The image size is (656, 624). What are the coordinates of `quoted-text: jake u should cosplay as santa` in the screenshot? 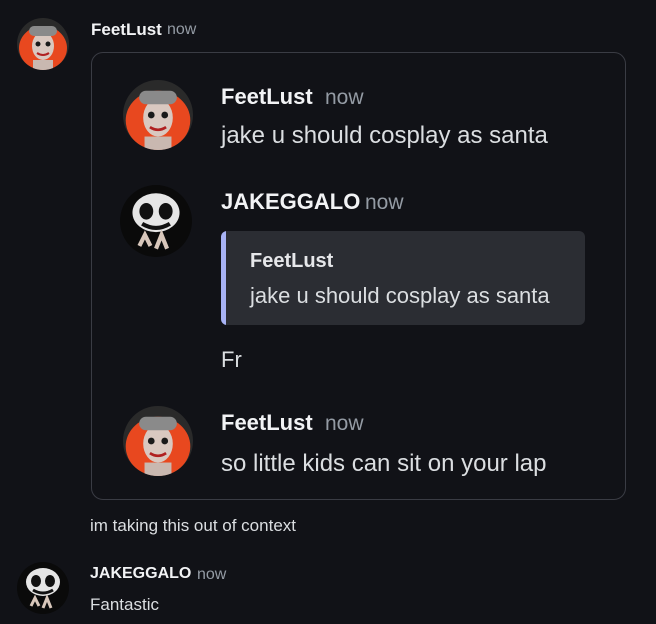 It's located at (400, 295).